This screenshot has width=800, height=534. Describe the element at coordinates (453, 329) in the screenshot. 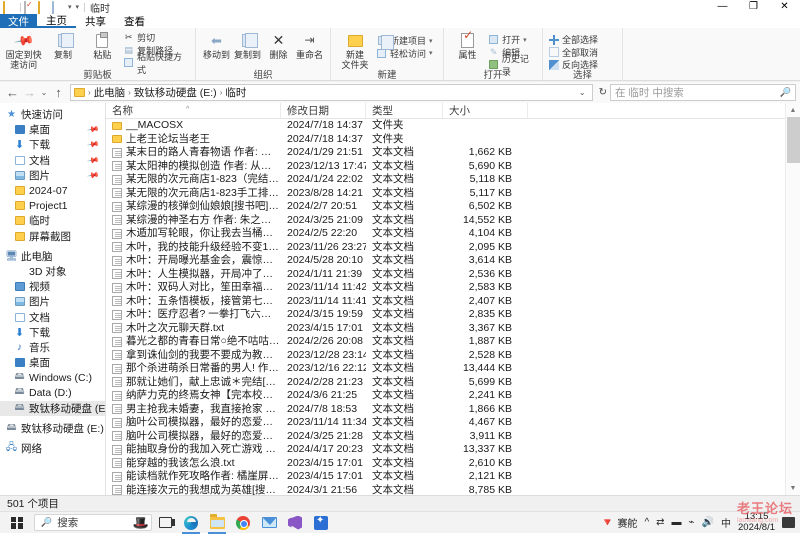

I see `table-row: 木叶之次元聊天群.txt 2023/4/15 17:01 文本文档 3,367 KB` at that location.